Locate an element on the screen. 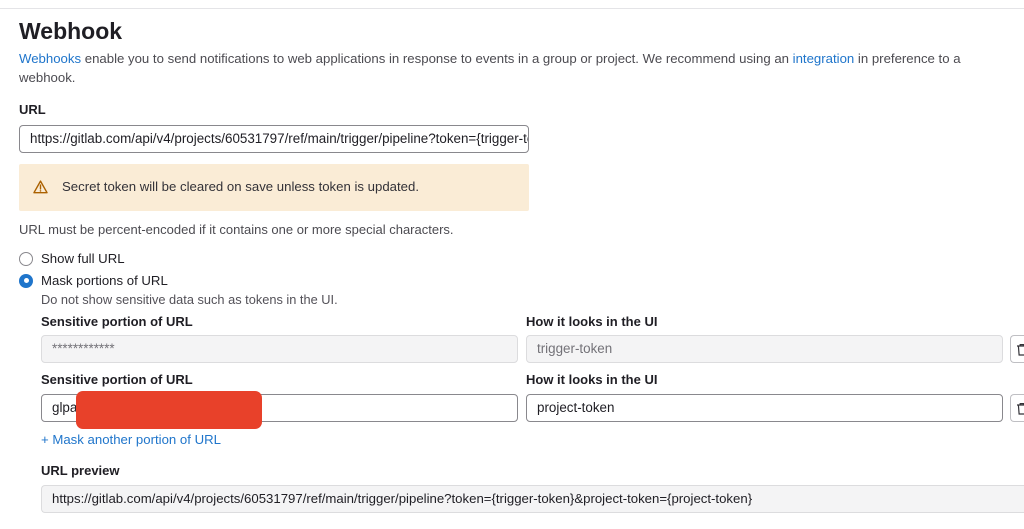 The width and height of the screenshot is (1024, 529). integration-link: integration is located at coordinates (824, 58).